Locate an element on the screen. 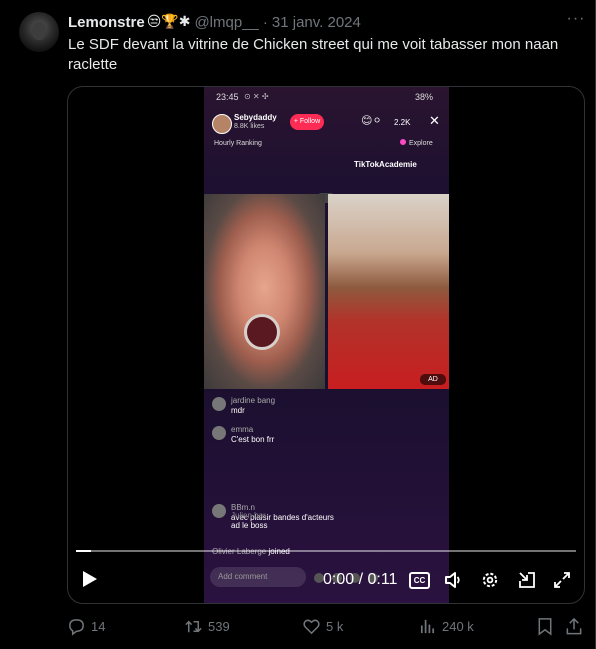 The width and height of the screenshot is (596, 649). fullscreen-icon is located at coordinates (562, 580).